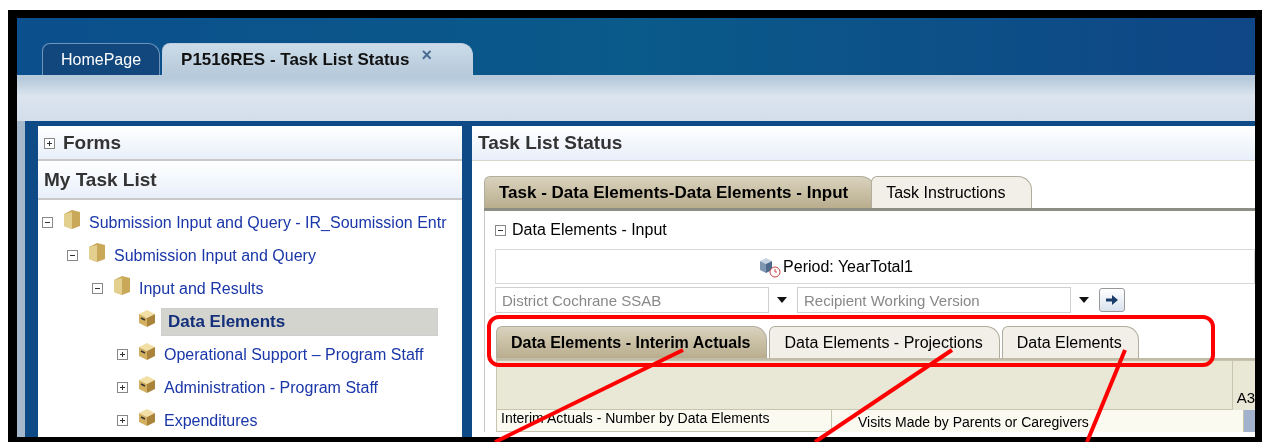  I want to click on form-tab: Data Elements - Projections, so click(884, 342).